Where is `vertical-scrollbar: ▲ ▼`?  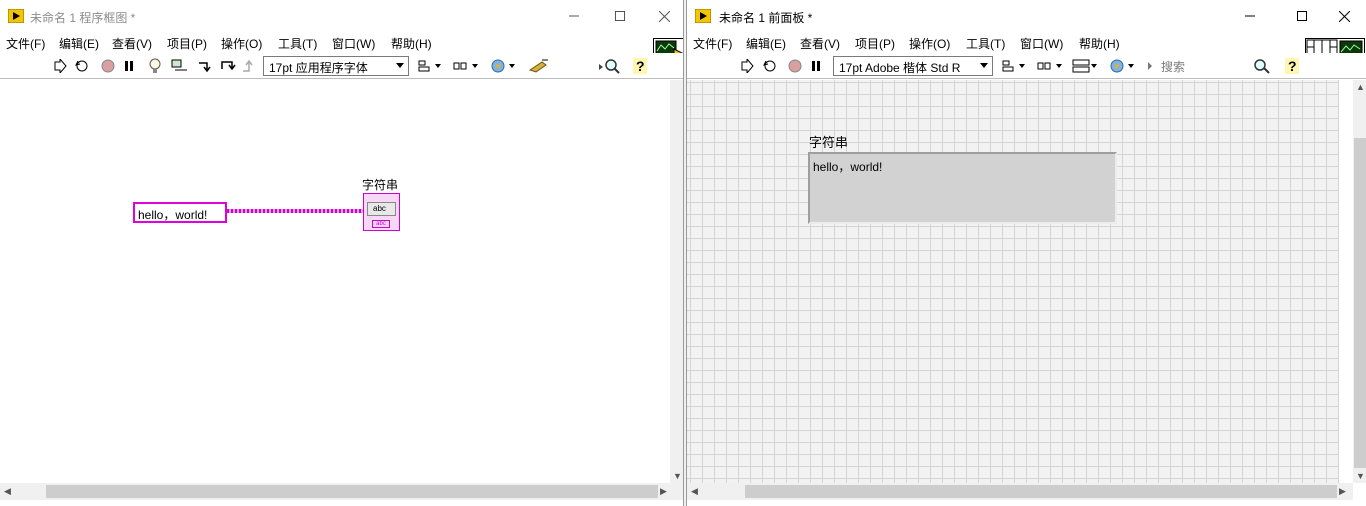 vertical-scrollbar: ▲ ▼ is located at coordinates (1359, 281).